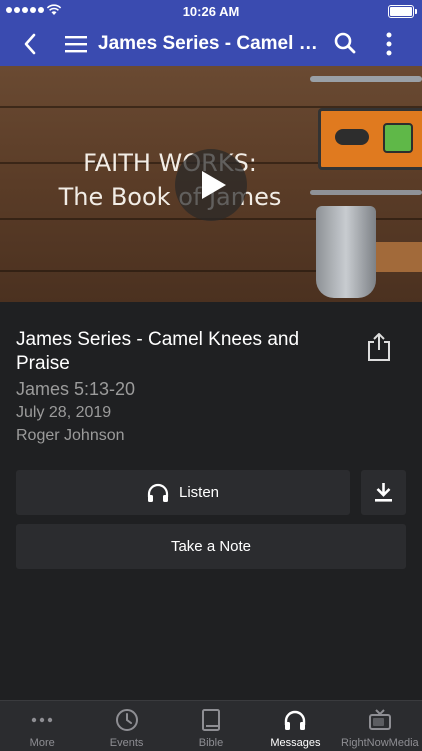 The height and width of the screenshot is (751, 422). I want to click on listen-label: Listen, so click(199, 492).